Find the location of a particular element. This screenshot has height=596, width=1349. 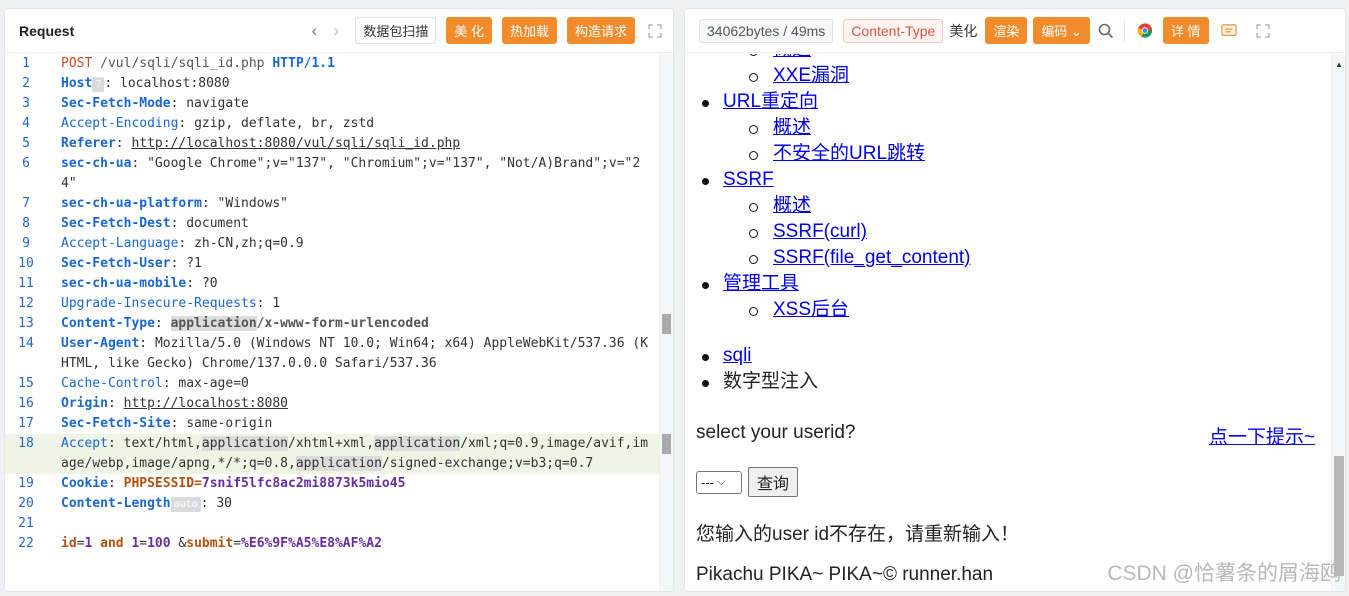

request-scrollbar is located at coordinates (666, 322).